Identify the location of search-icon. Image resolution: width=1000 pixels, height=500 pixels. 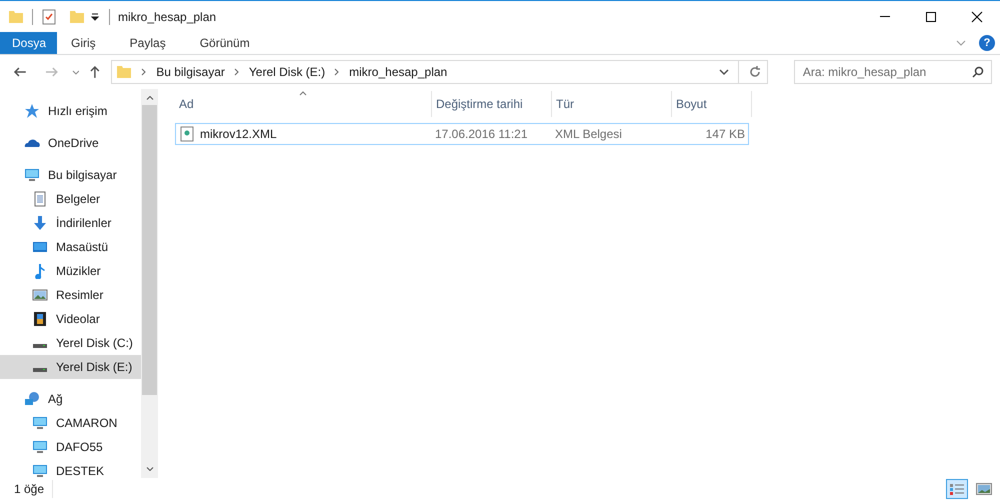
(978, 72).